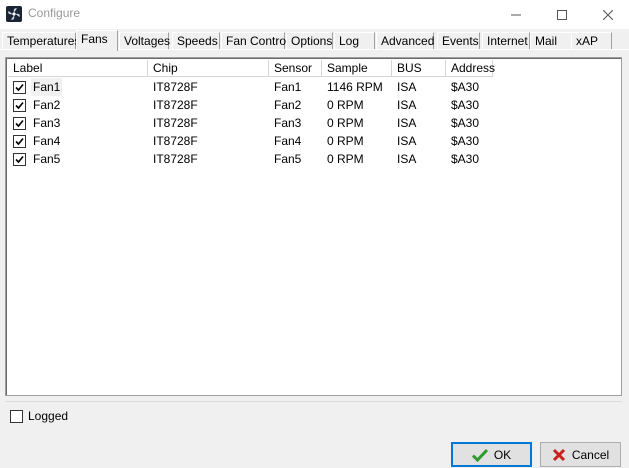 Image resolution: width=629 pixels, height=468 pixels. I want to click on tab-events: Events, so click(458, 41).